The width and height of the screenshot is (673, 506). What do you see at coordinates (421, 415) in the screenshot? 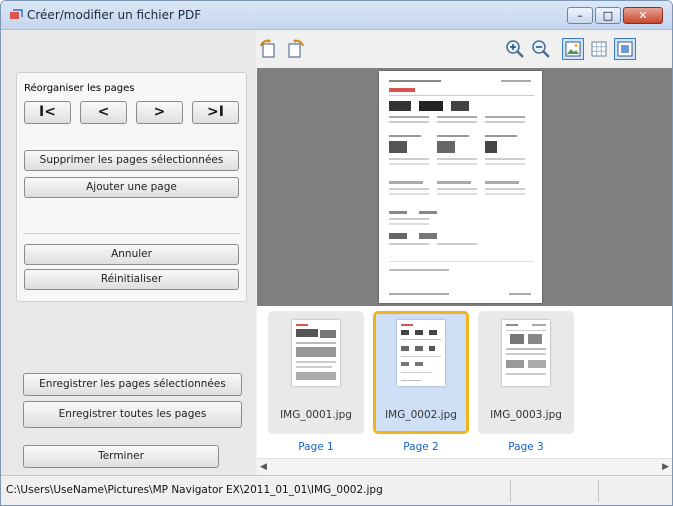
I see `thumbnail-filename: IMG_0002.jpg` at bounding box center [421, 415].